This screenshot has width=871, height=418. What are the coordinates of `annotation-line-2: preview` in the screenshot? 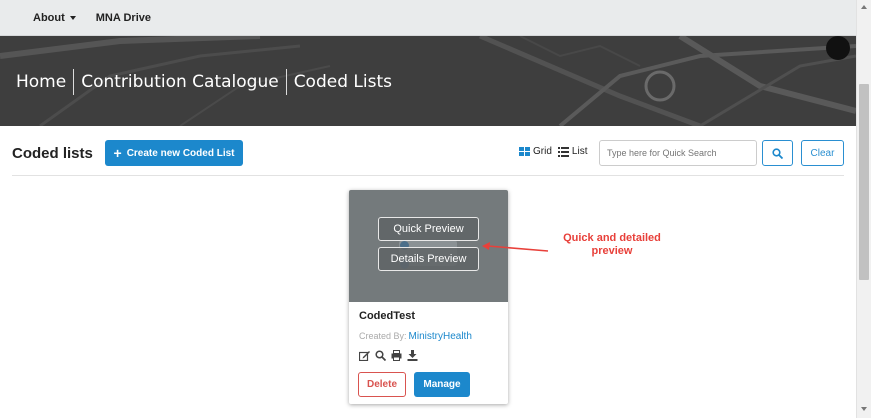 It's located at (612, 251).